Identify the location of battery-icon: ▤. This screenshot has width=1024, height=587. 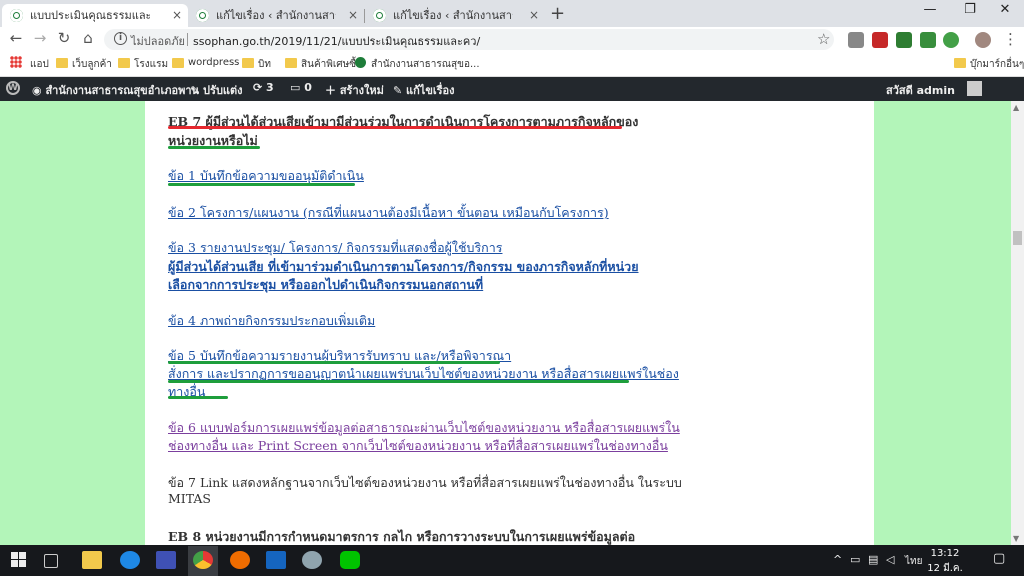
(873, 559).